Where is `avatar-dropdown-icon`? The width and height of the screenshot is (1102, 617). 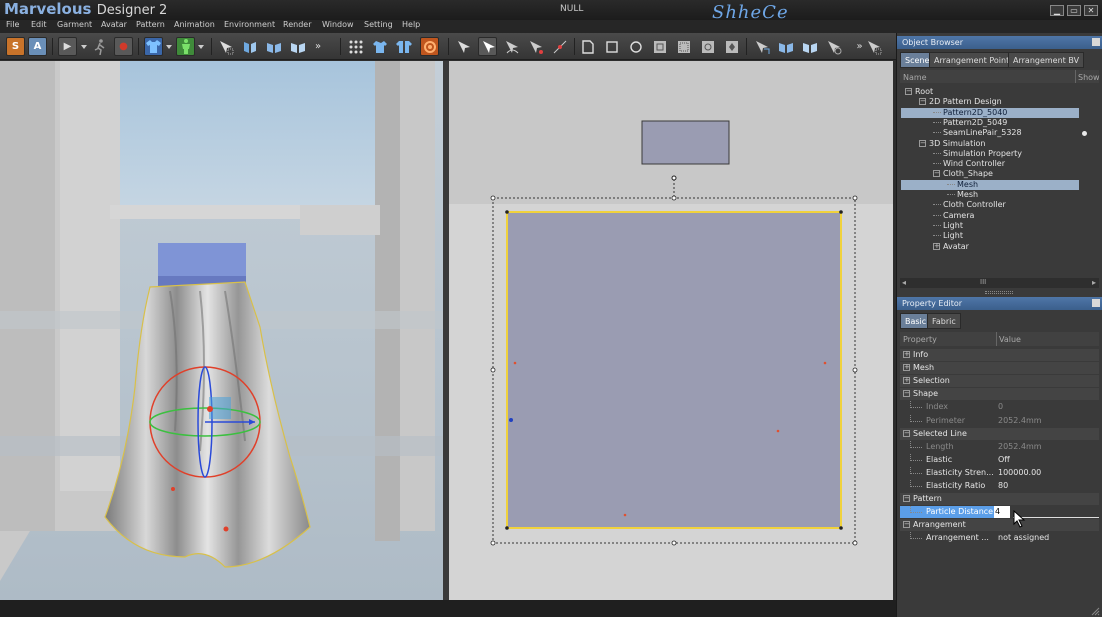 avatar-dropdown-icon is located at coordinates (201, 46).